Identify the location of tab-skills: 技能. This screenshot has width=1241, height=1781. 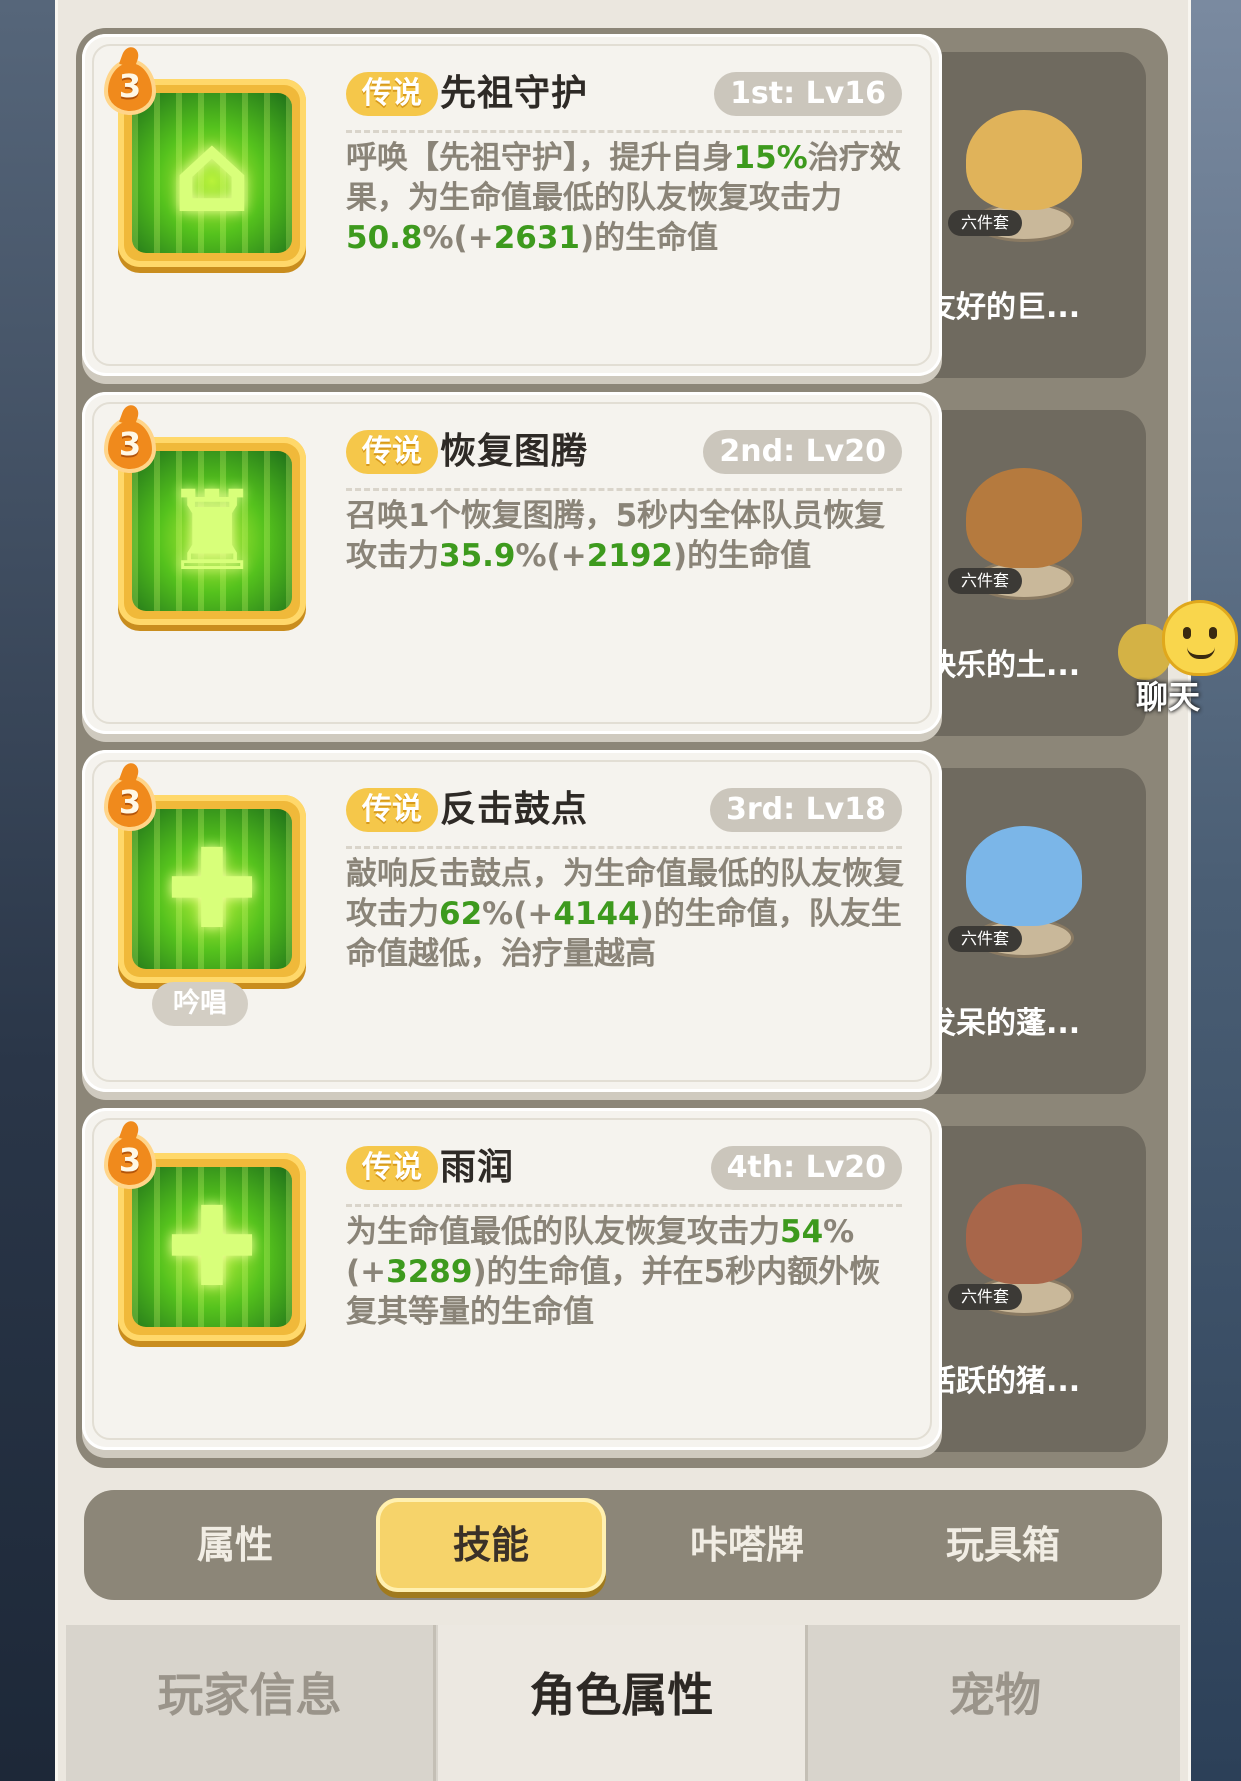
(491, 1545).